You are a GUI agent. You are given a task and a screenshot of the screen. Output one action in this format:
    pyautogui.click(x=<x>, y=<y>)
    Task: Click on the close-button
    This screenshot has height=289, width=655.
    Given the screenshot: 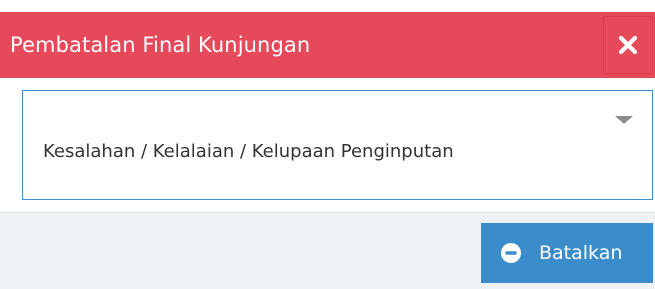 What is the action you would take?
    pyautogui.click(x=628, y=45)
    